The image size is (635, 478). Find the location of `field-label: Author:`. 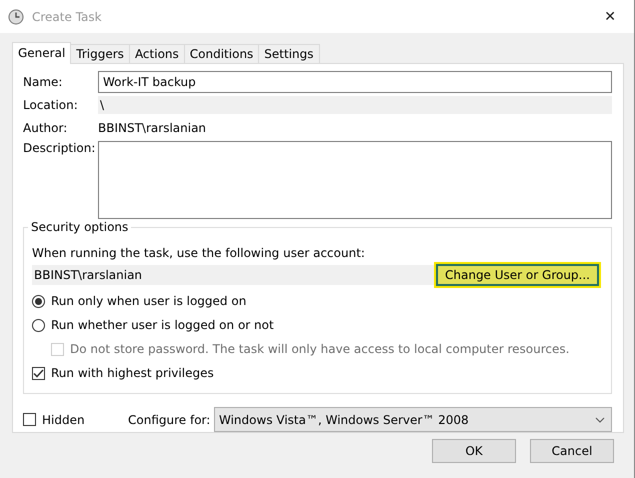

field-label: Author: is located at coordinates (45, 128).